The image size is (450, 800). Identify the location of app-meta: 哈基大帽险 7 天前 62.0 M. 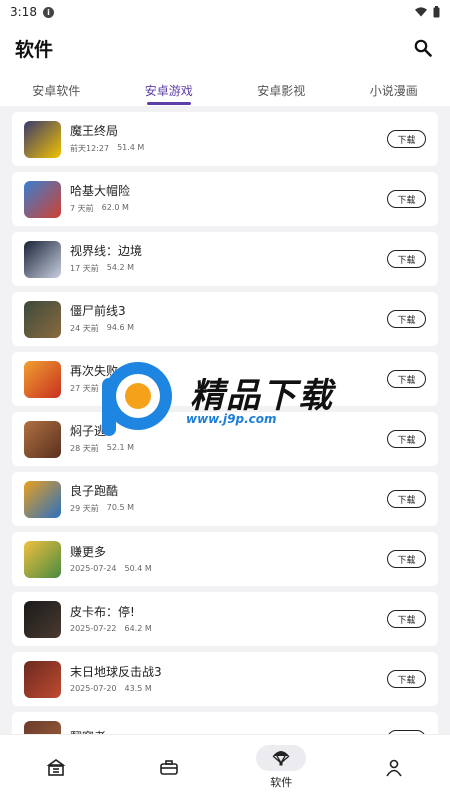
(228, 199).